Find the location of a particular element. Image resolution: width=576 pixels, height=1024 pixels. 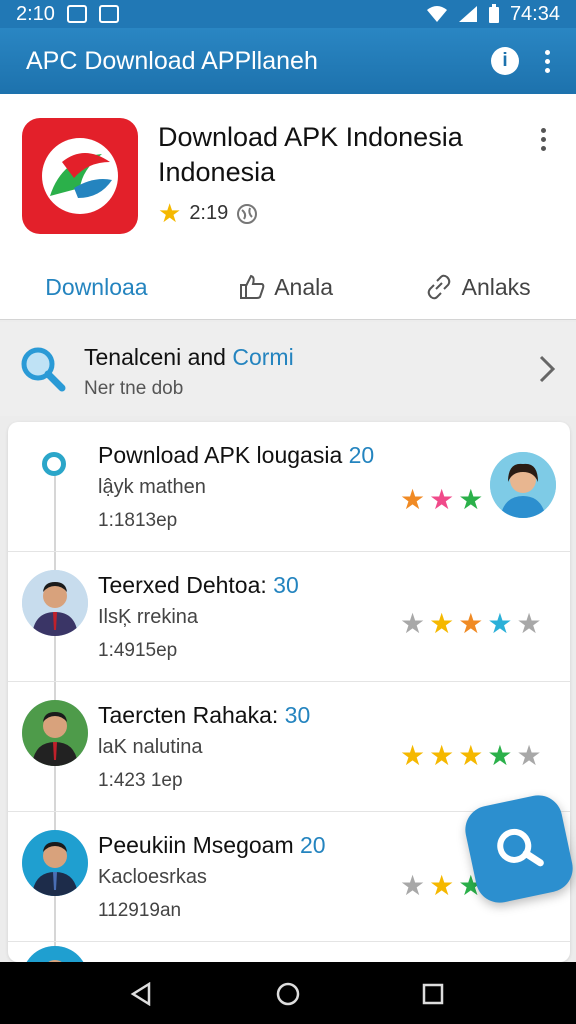

info-icon: i is located at coordinates (505, 61).